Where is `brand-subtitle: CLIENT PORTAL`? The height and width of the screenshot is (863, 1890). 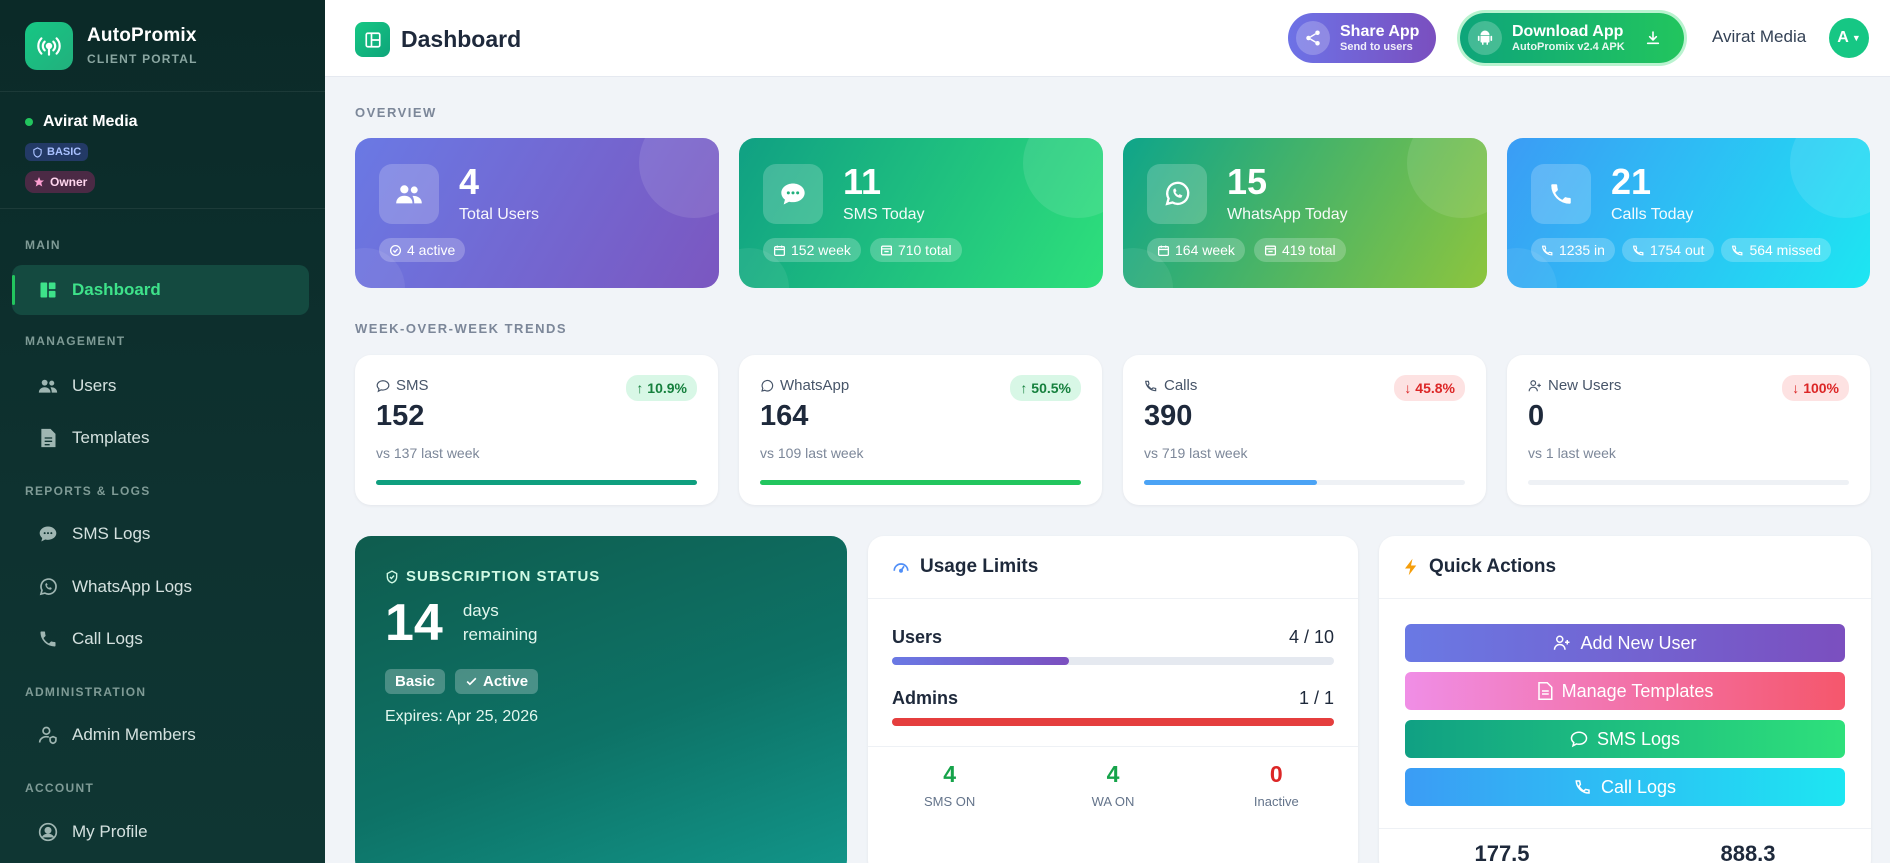
brand-subtitle: CLIENT PORTAL is located at coordinates (142, 59).